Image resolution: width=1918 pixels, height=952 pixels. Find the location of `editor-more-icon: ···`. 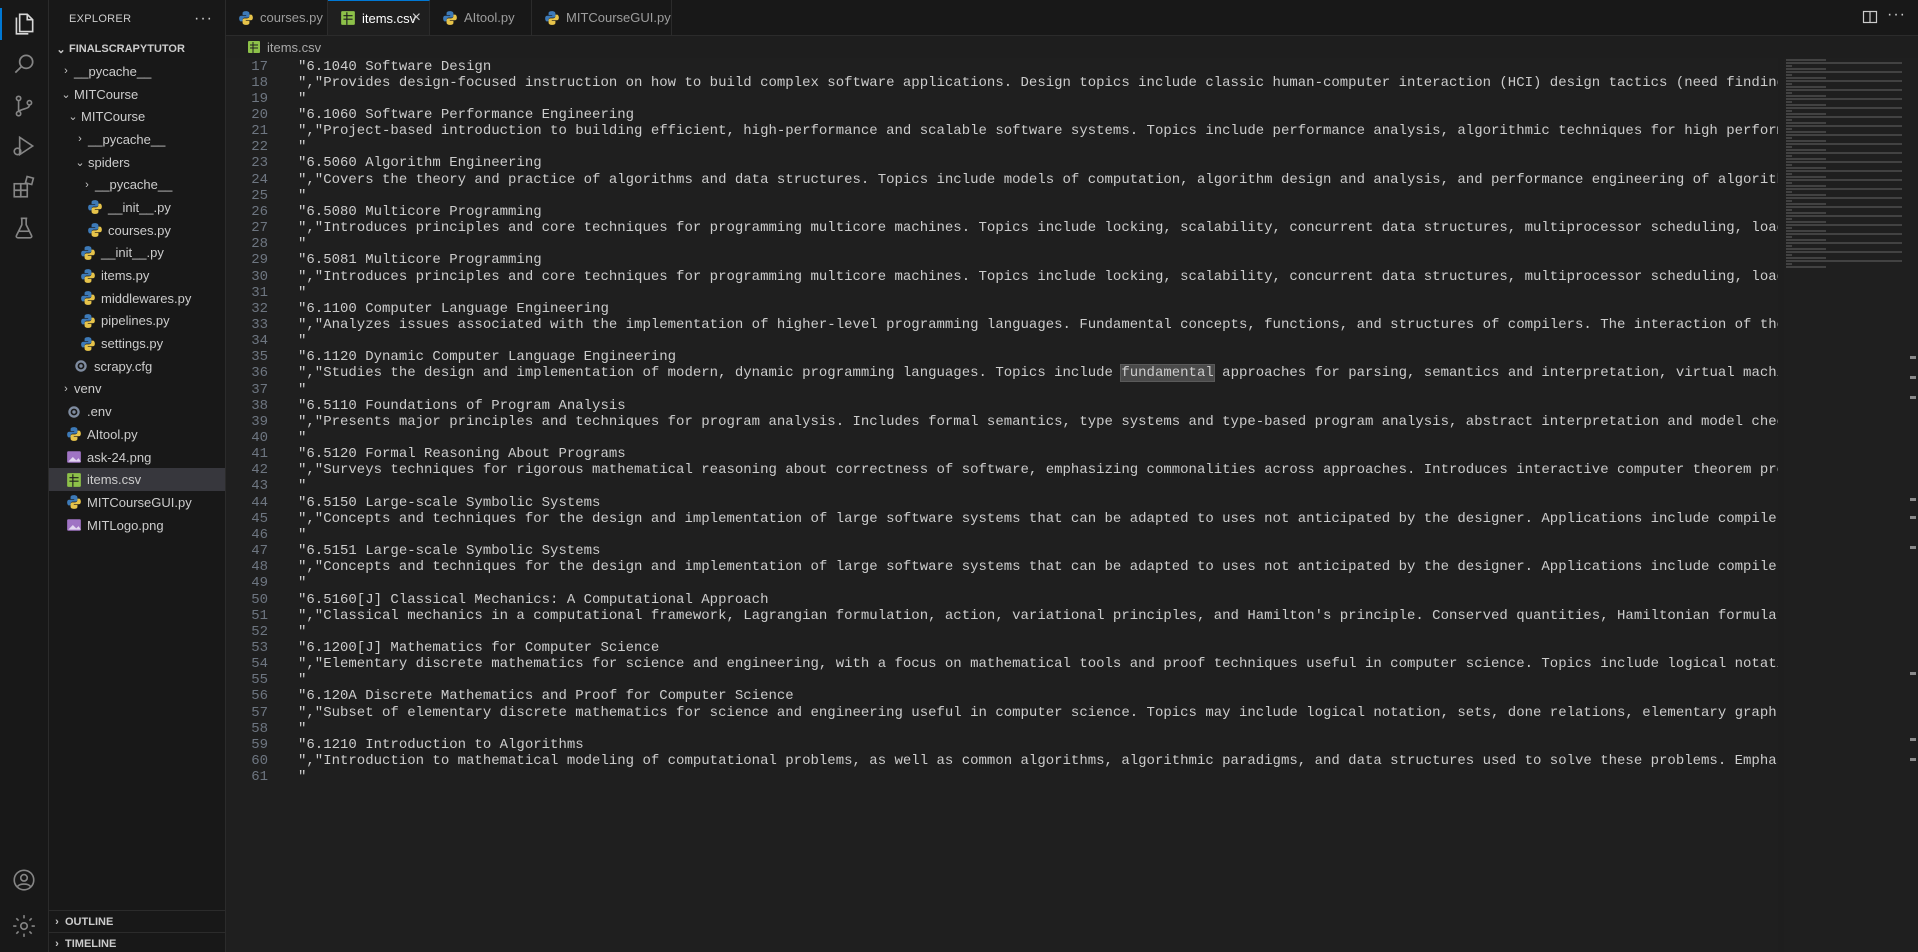

editor-more-icon: ··· is located at coordinates (1896, 15).